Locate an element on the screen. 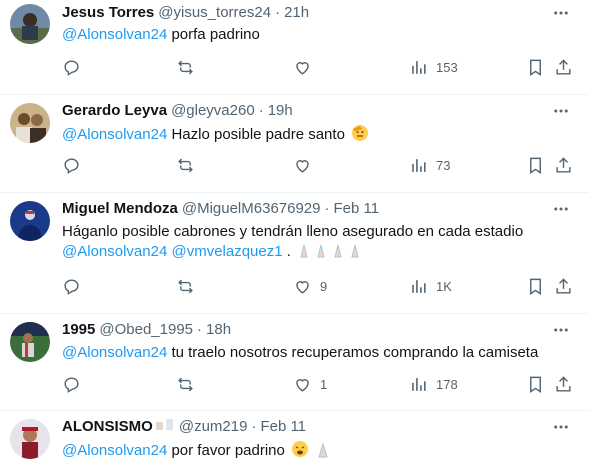 The image size is (589, 470). tweet-header: Gerardo Leyva @gleyva260 · 19h is located at coordinates (177, 111).